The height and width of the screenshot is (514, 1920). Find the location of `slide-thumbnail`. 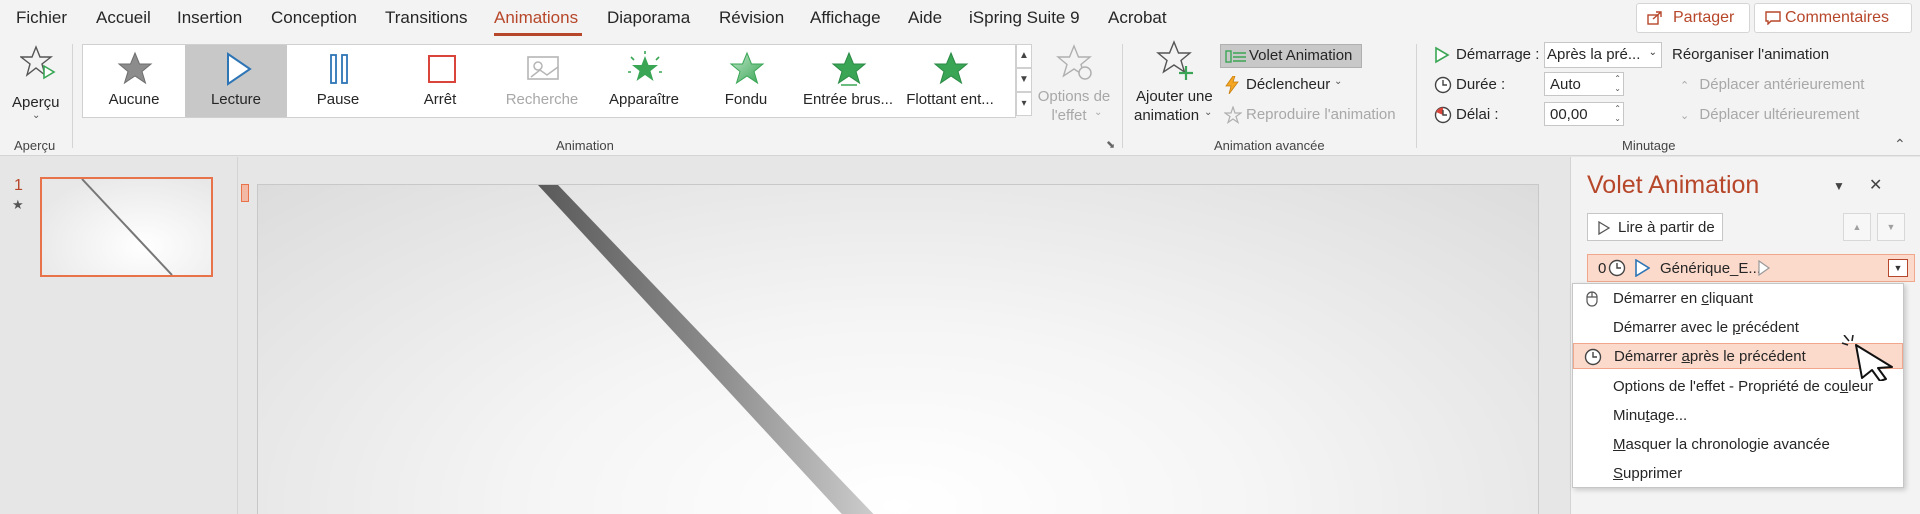

slide-thumbnail is located at coordinates (126, 227).